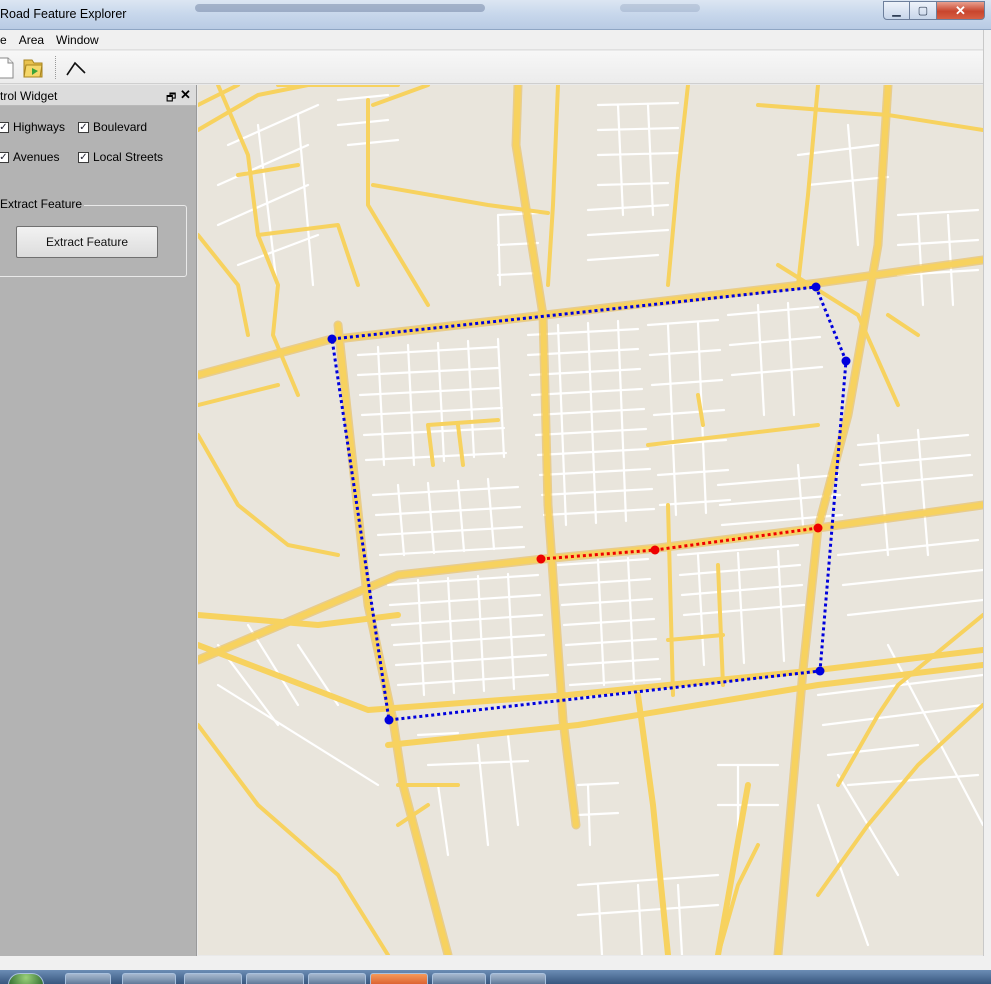  I want to click on window-right-border, so click(987, 495).